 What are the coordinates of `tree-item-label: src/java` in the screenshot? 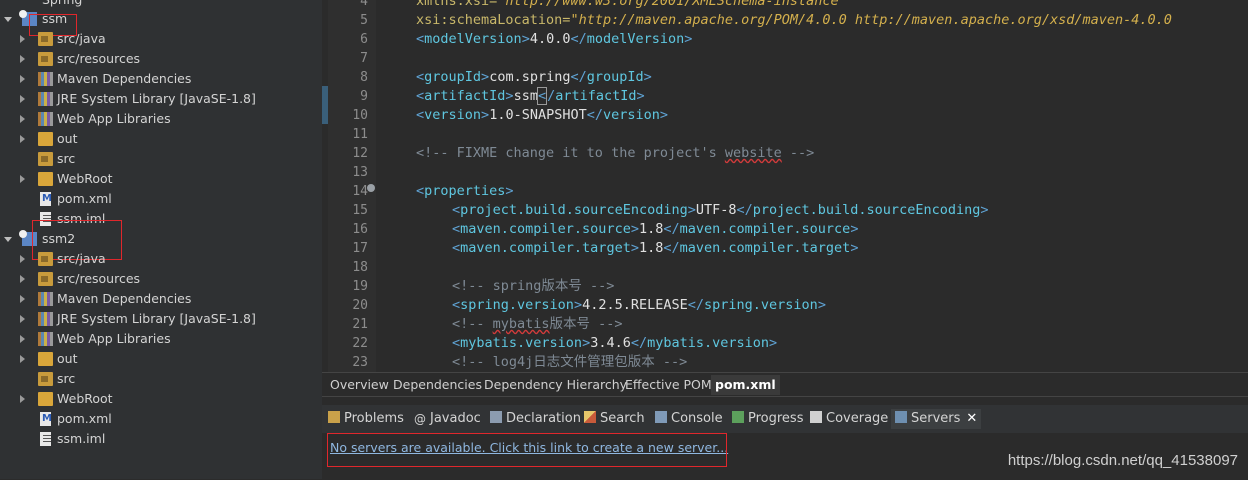 It's located at (81, 38).